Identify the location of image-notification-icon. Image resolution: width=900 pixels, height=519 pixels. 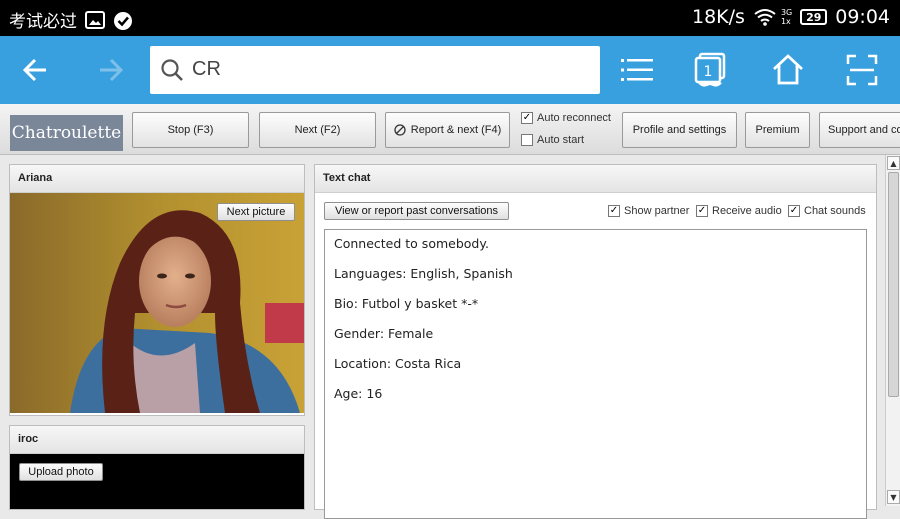
(95, 19).